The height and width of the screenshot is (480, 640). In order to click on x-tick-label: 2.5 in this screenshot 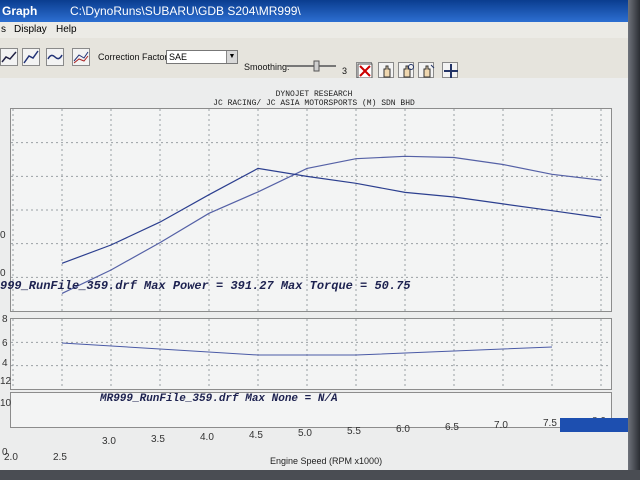, I will do `click(60, 457)`.